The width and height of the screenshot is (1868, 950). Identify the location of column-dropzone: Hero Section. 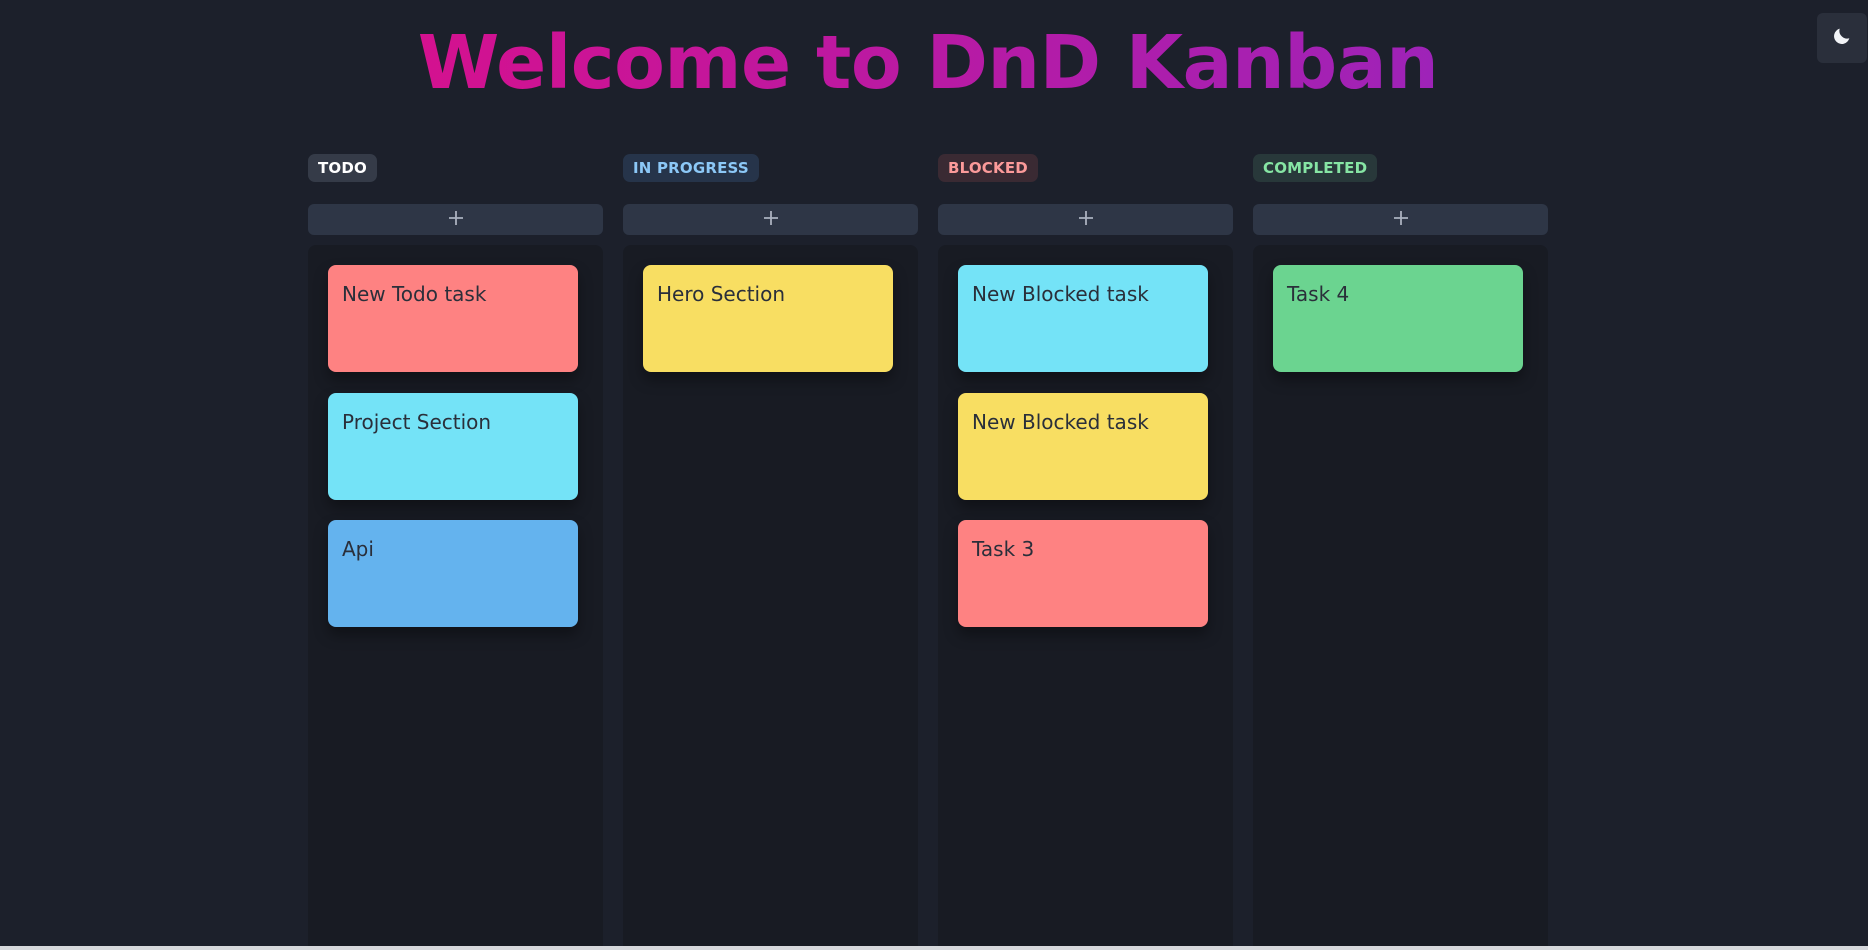
(770, 597).